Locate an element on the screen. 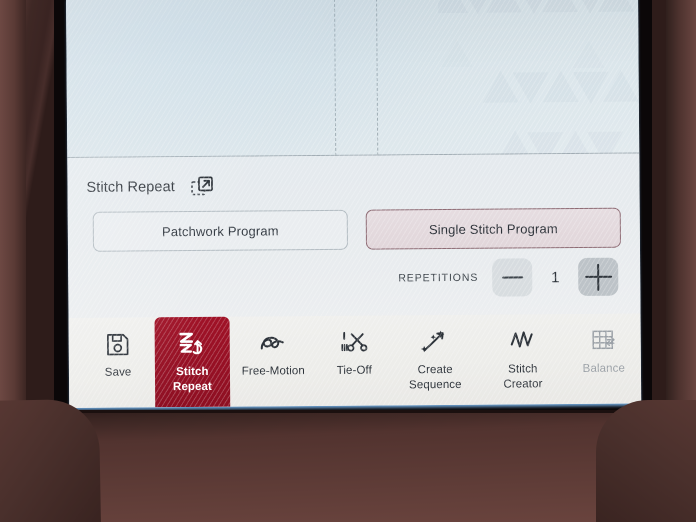  toolbar-label-create-sequence: Create Sequence is located at coordinates (435, 377).